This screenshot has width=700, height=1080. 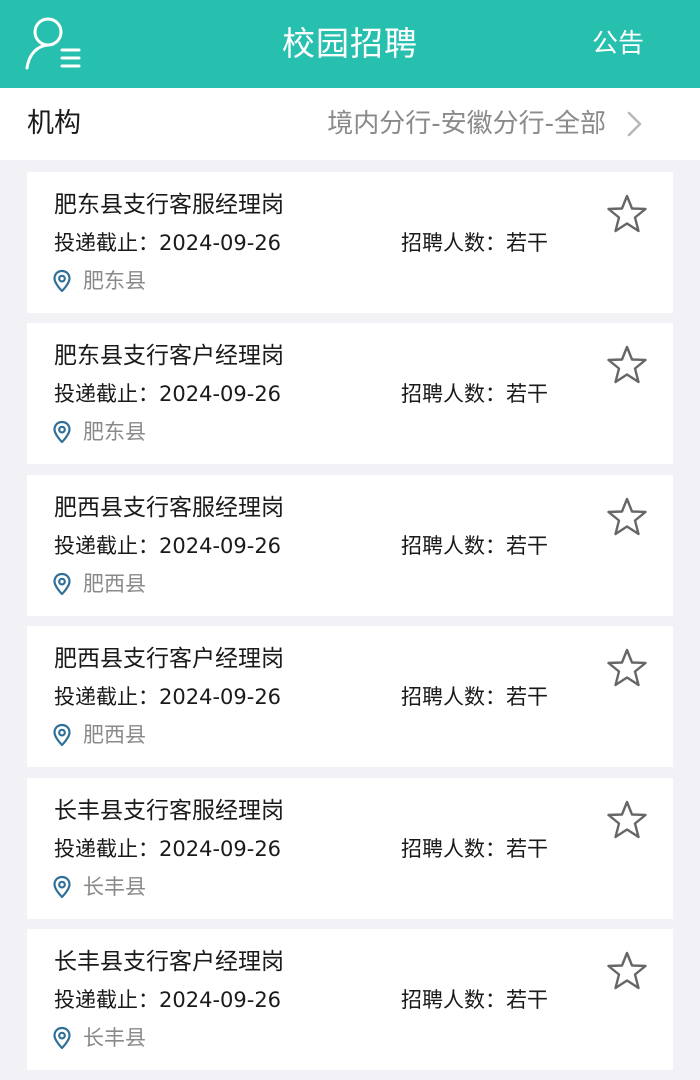 I want to click on job-card: 长丰县支行客户经理岗 投递截止：2024-09-26 招聘人数：若干 长丰县, so click(x=350, y=999).